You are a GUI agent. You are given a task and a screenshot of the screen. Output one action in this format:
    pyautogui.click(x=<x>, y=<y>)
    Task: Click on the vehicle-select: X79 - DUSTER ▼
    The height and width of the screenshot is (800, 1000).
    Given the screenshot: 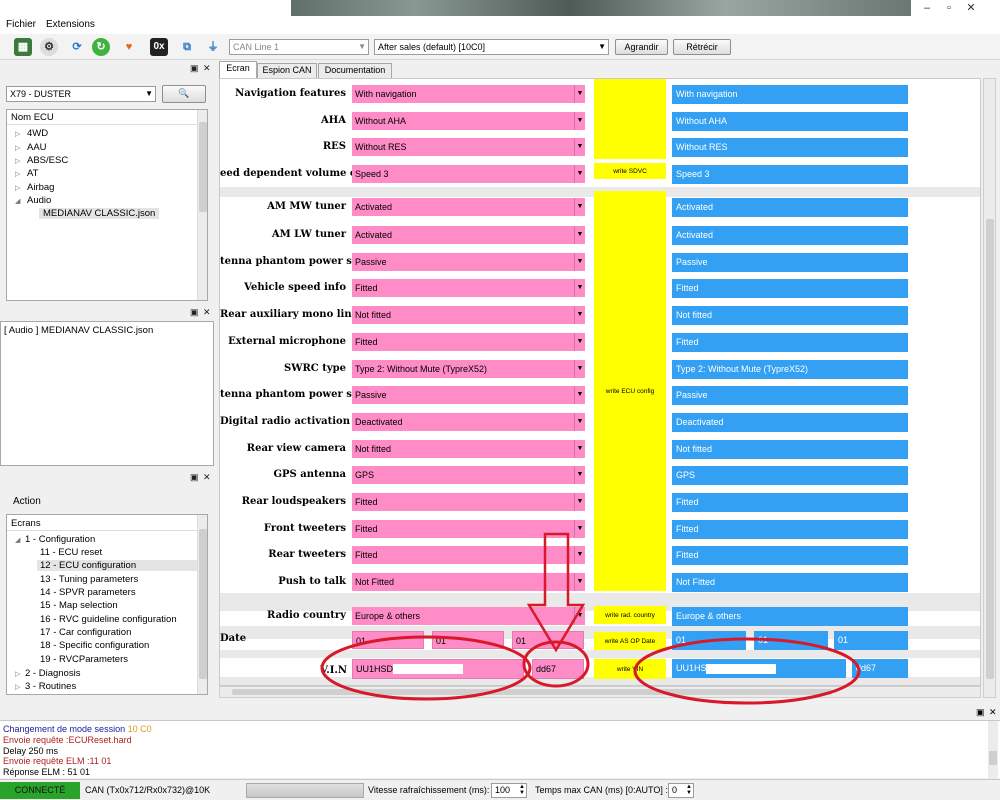 What is the action you would take?
    pyautogui.click(x=81, y=94)
    